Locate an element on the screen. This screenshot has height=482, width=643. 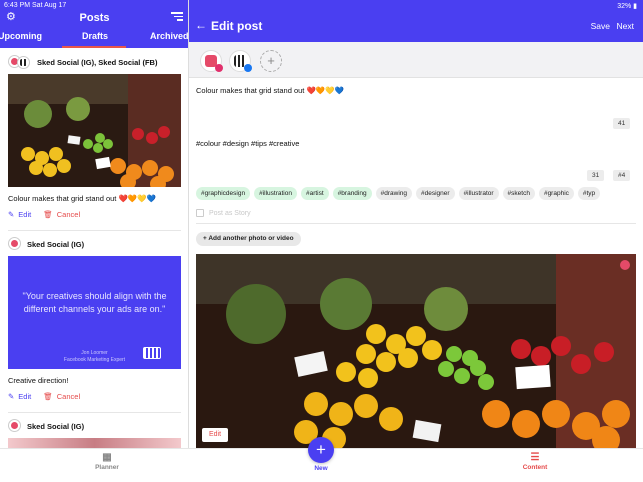
edit-media-button: Edit is located at coordinates (215, 435).